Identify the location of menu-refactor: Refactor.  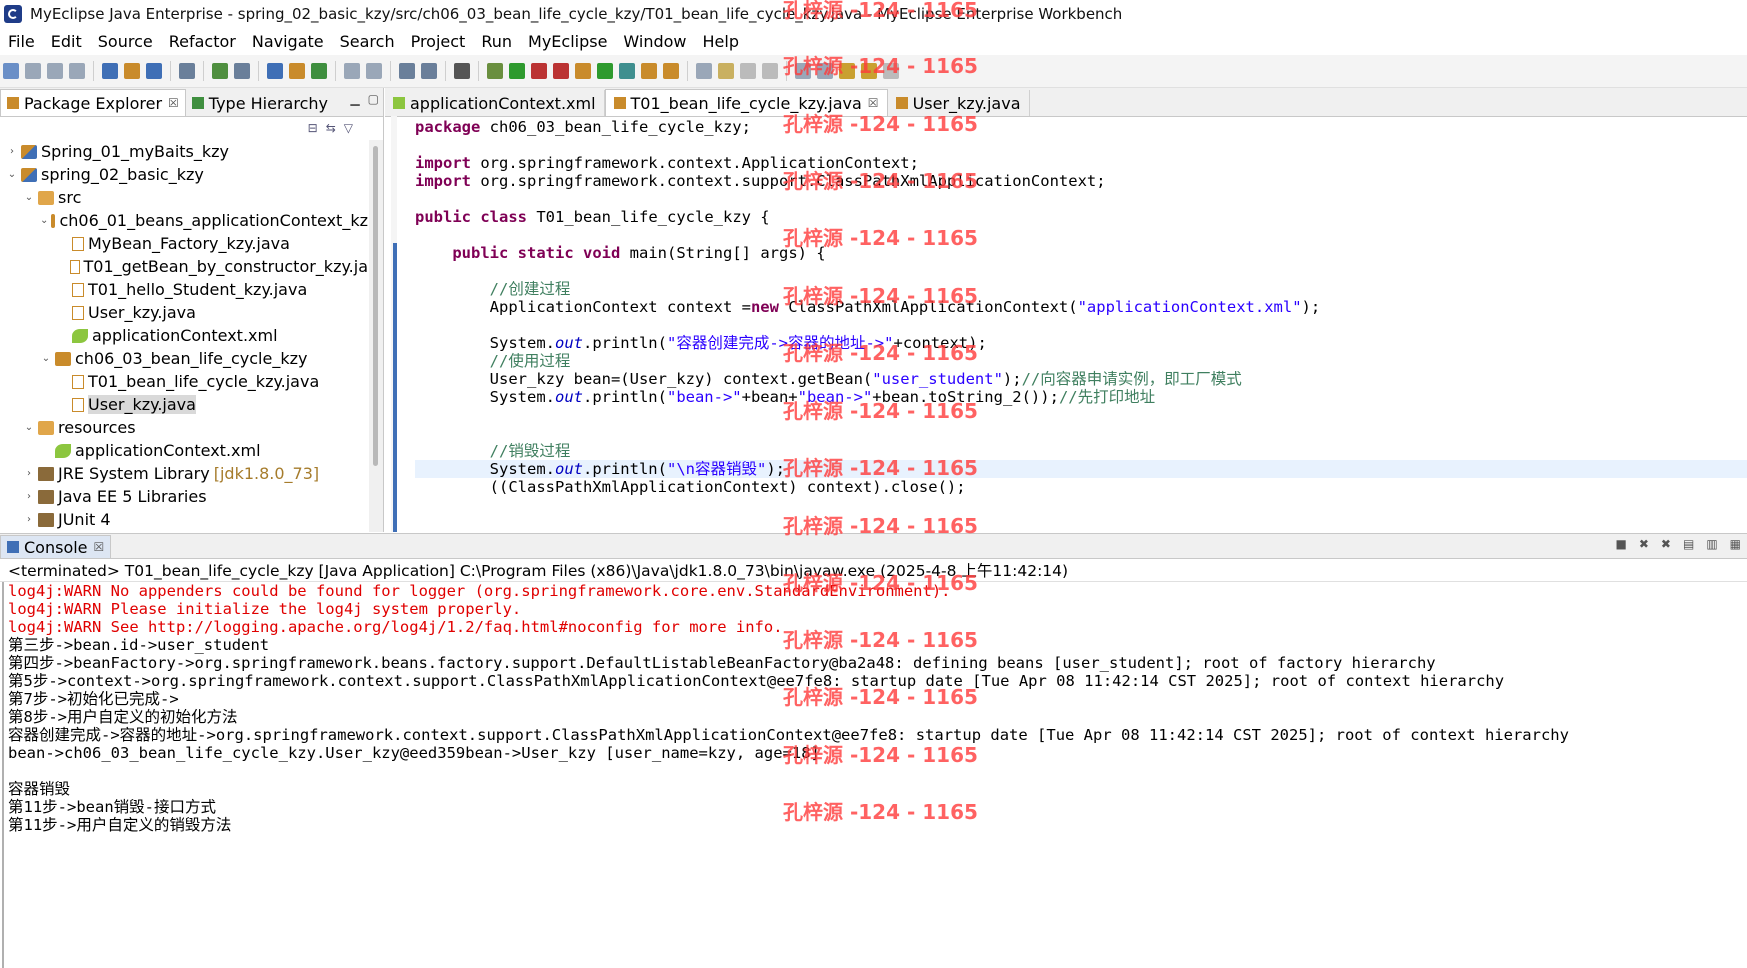
(202, 41).